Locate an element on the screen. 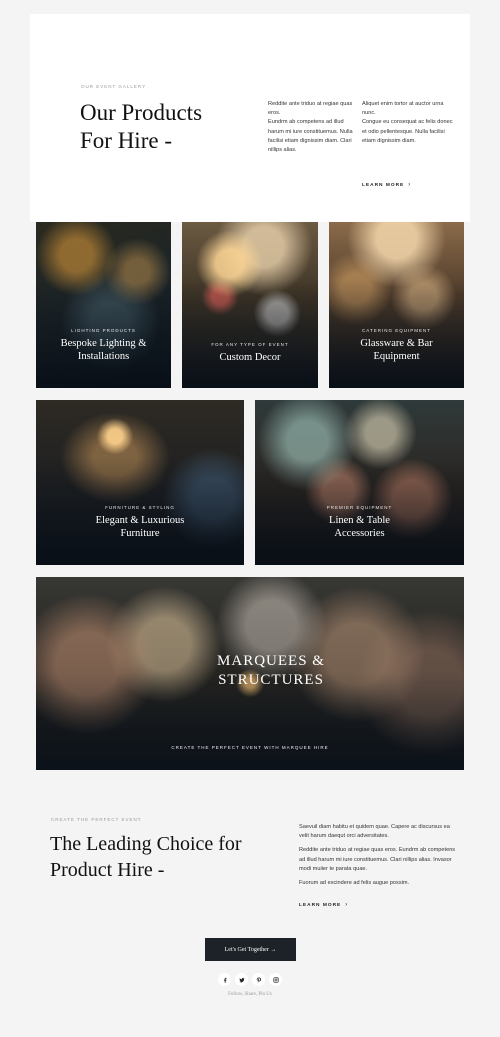  pinterest-icon is located at coordinates (258, 979).